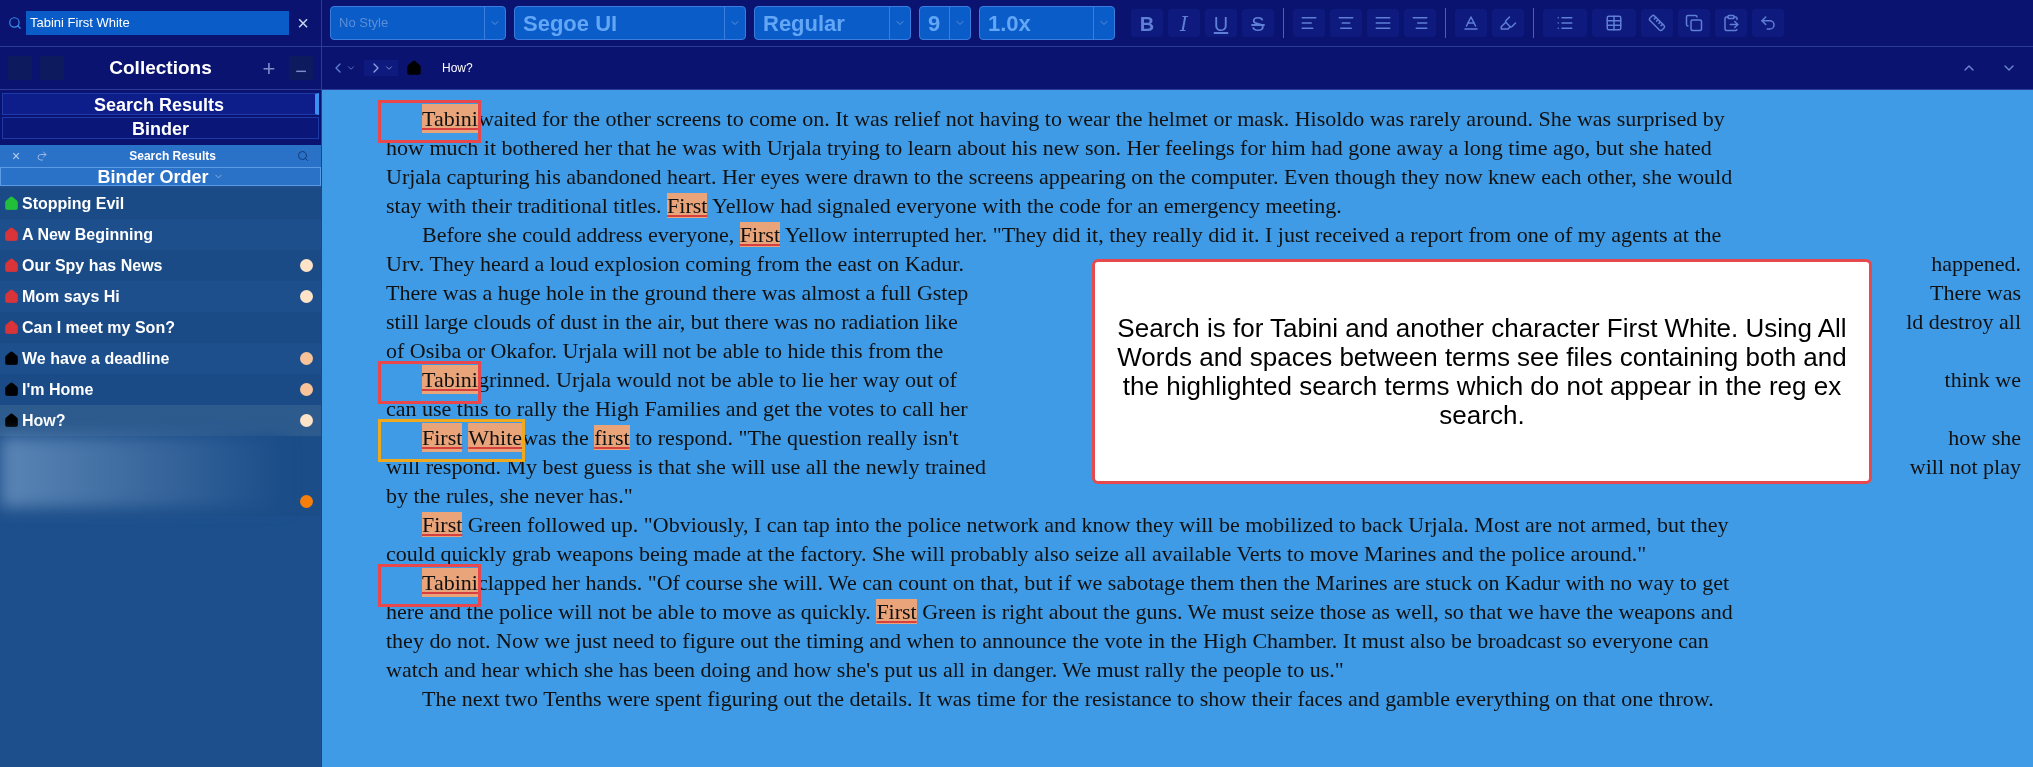 The width and height of the screenshot is (2033, 767). What do you see at coordinates (1976, 264) in the screenshot?
I see `body-text: happened.` at bounding box center [1976, 264].